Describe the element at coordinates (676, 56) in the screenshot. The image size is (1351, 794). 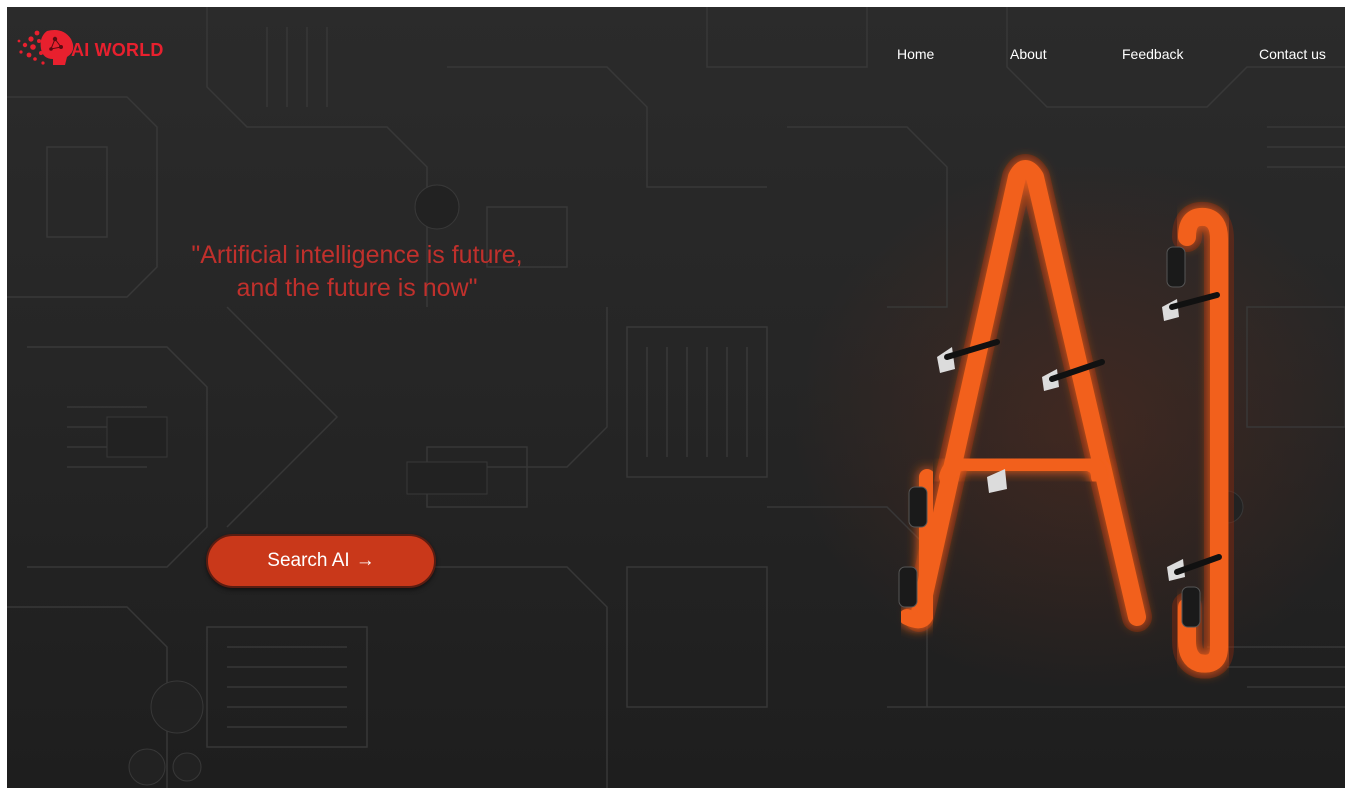
I see `top-navigation: Home About Feedback Contact us` at that location.